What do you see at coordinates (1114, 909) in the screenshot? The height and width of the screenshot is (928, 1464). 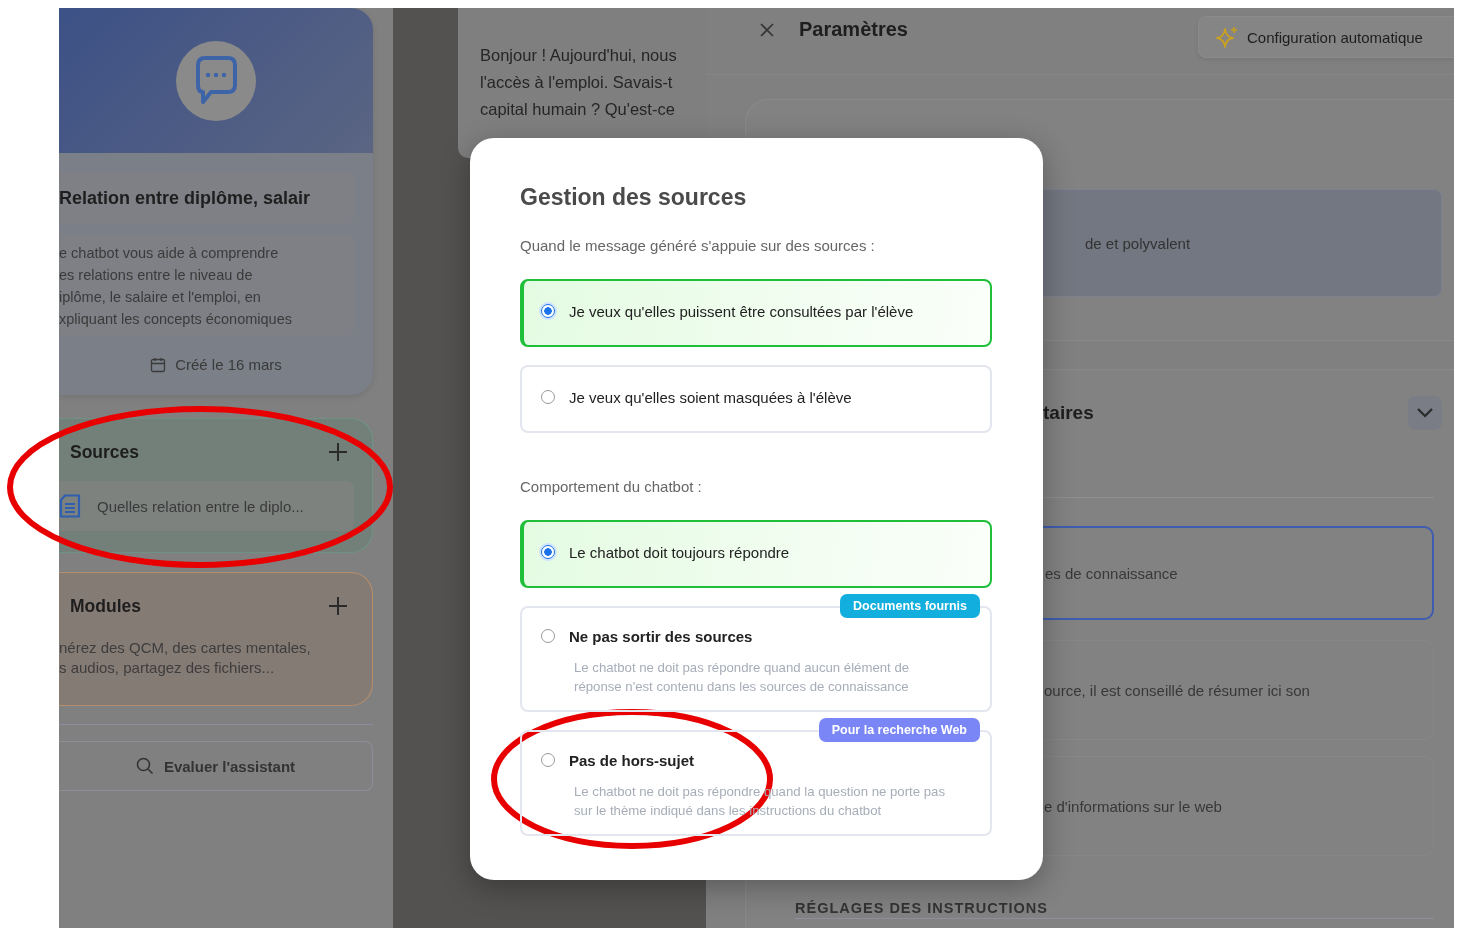 I see `section-heading: RÉGLAGES DES INSTRUCTIONS` at bounding box center [1114, 909].